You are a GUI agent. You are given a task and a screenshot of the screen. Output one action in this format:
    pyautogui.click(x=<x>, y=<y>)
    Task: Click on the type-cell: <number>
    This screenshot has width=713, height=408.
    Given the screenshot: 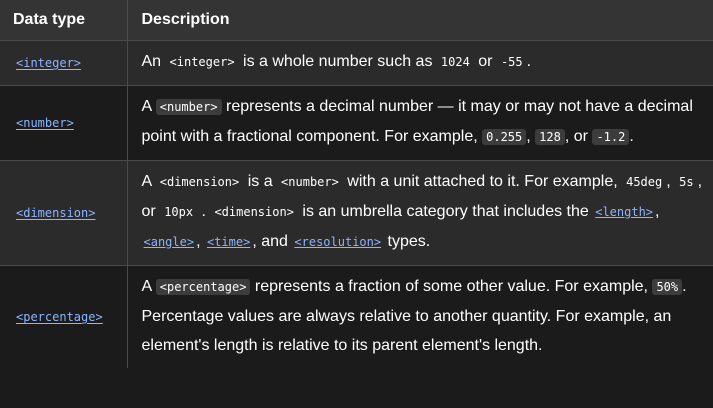 What is the action you would take?
    pyautogui.click(x=64, y=123)
    